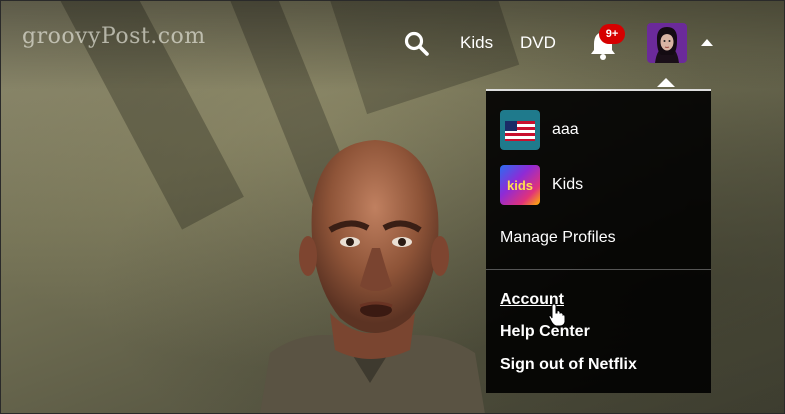  Describe the element at coordinates (568, 365) in the screenshot. I see `sign-out-link: Sign out of Netflix` at that location.